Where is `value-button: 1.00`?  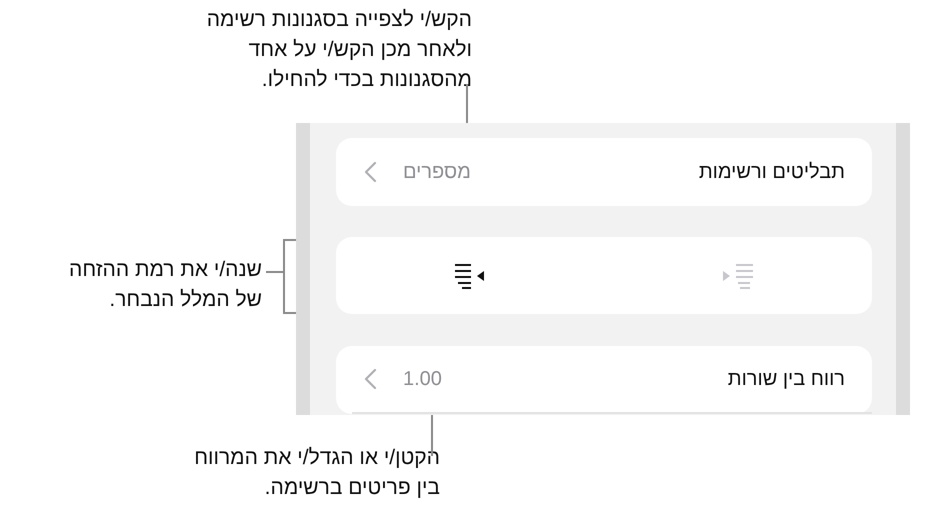
value-button: 1.00 is located at coordinates (402, 379).